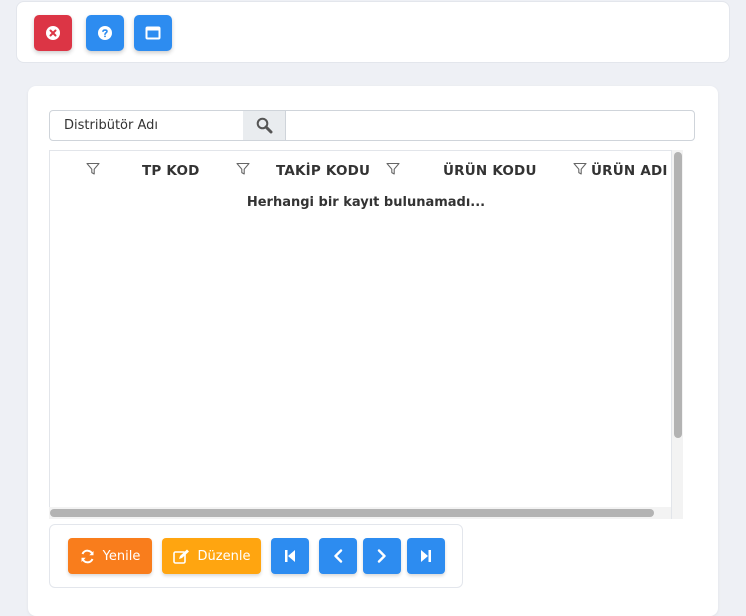  What do you see at coordinates (153, 125) in the screenshot?
I see `distributor-name-label: Distribütör Adı` at bounding box center [153, 125].